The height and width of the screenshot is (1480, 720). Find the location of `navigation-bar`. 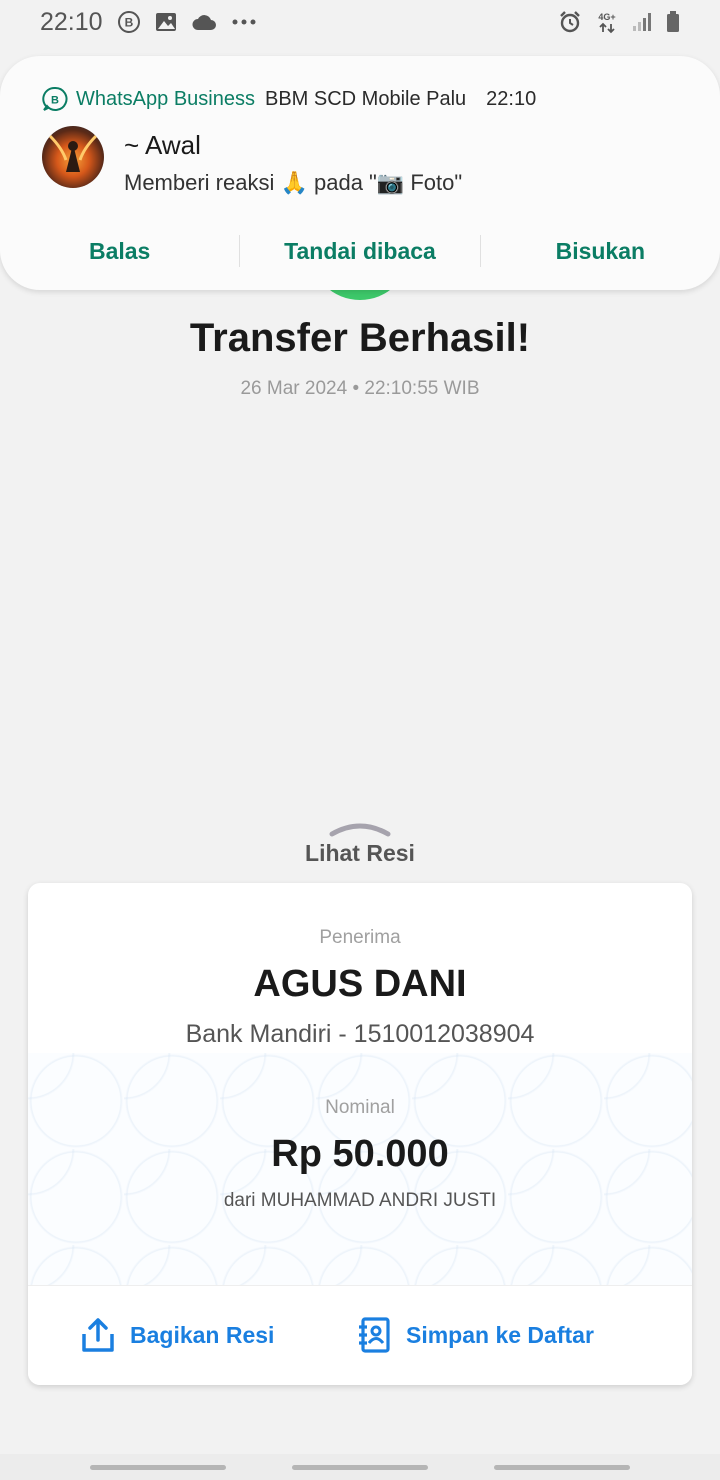

navigation-bar is located at coordinates (360, 1467).